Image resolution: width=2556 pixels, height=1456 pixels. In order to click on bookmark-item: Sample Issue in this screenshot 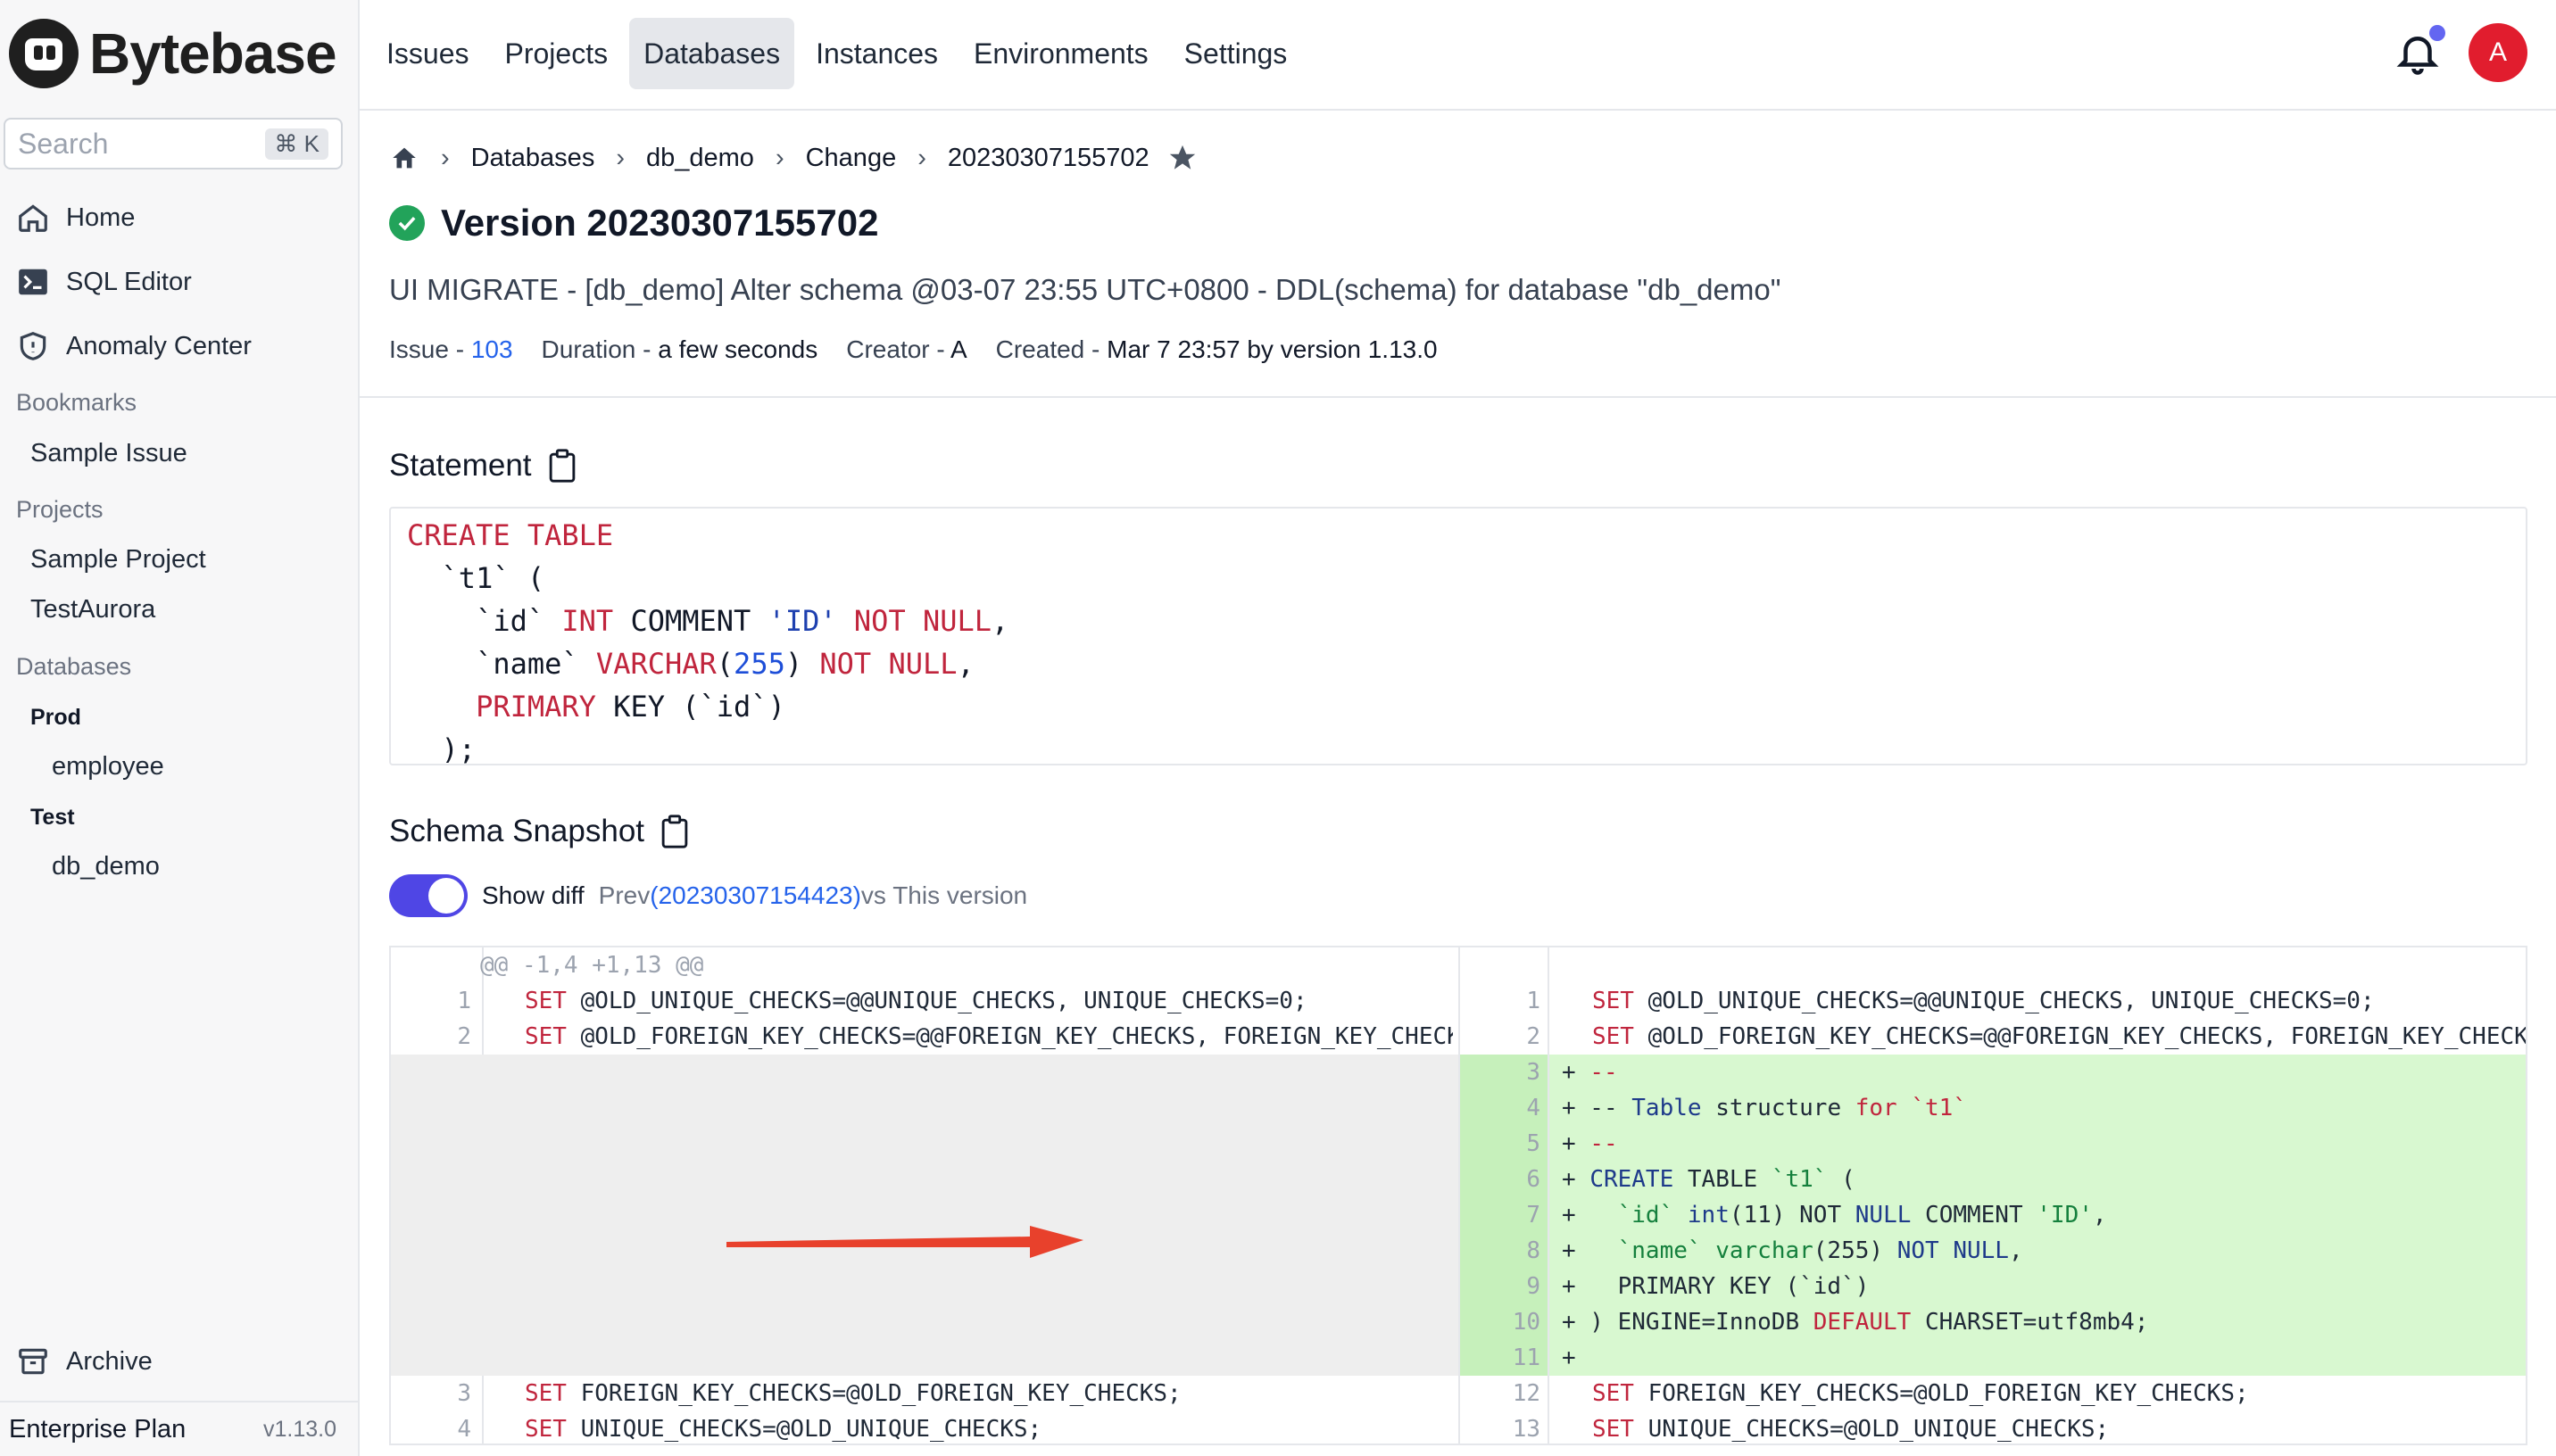, I will do `click(108, 454)`.